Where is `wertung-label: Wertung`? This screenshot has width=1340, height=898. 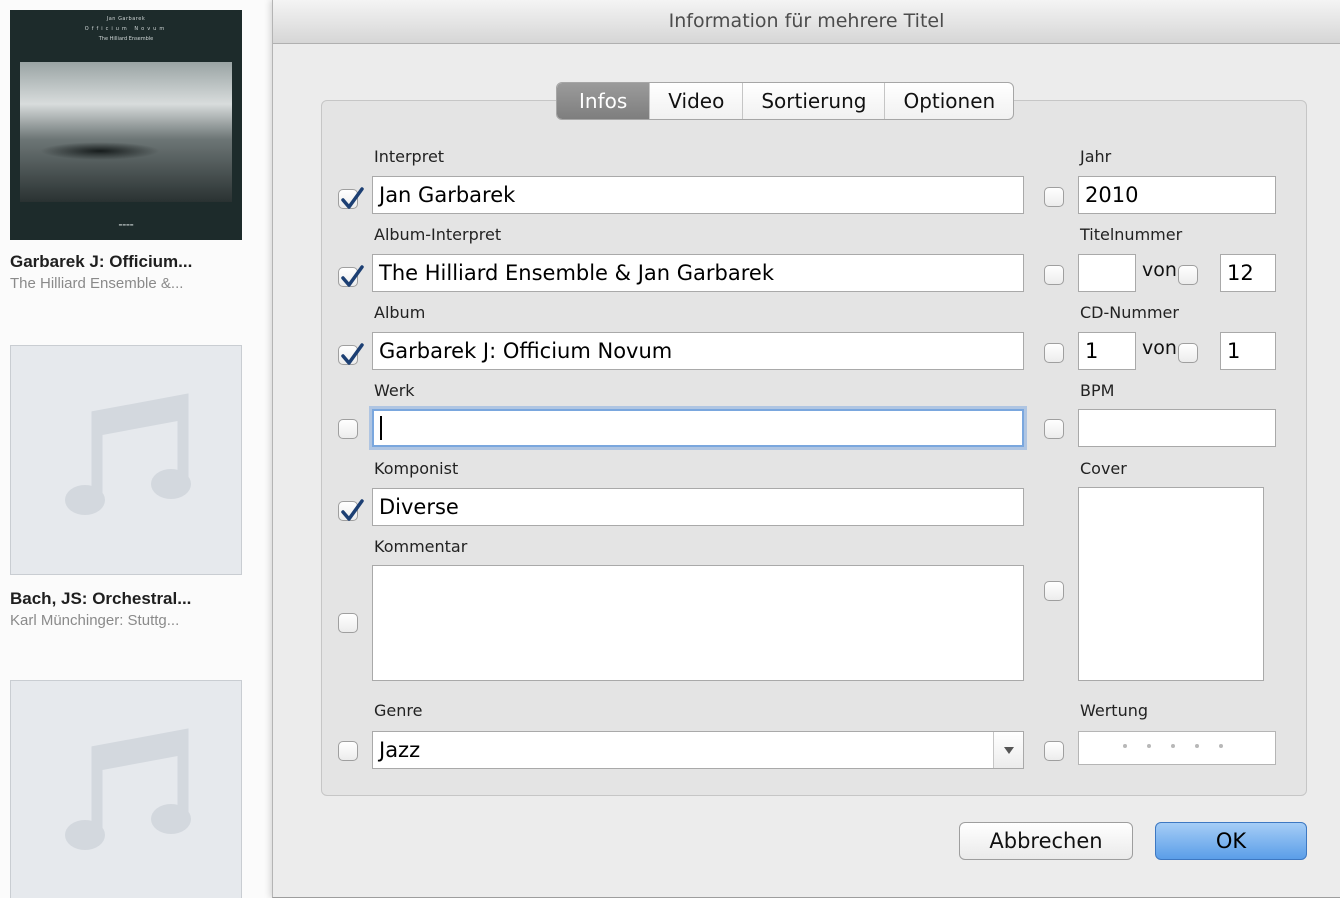
wertung-label: Wertung is located at coordinates (1114, 710).